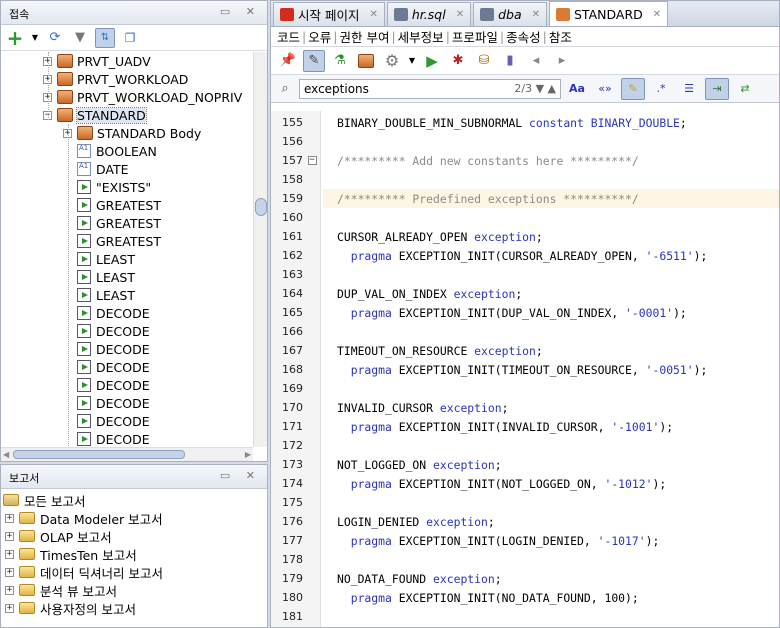 Image resolution: width=780 pixels, height=628 pixels. Describe the element at coordinates (484, 61) in the screenshot. I see `profile-icon: ⛁` at that location.